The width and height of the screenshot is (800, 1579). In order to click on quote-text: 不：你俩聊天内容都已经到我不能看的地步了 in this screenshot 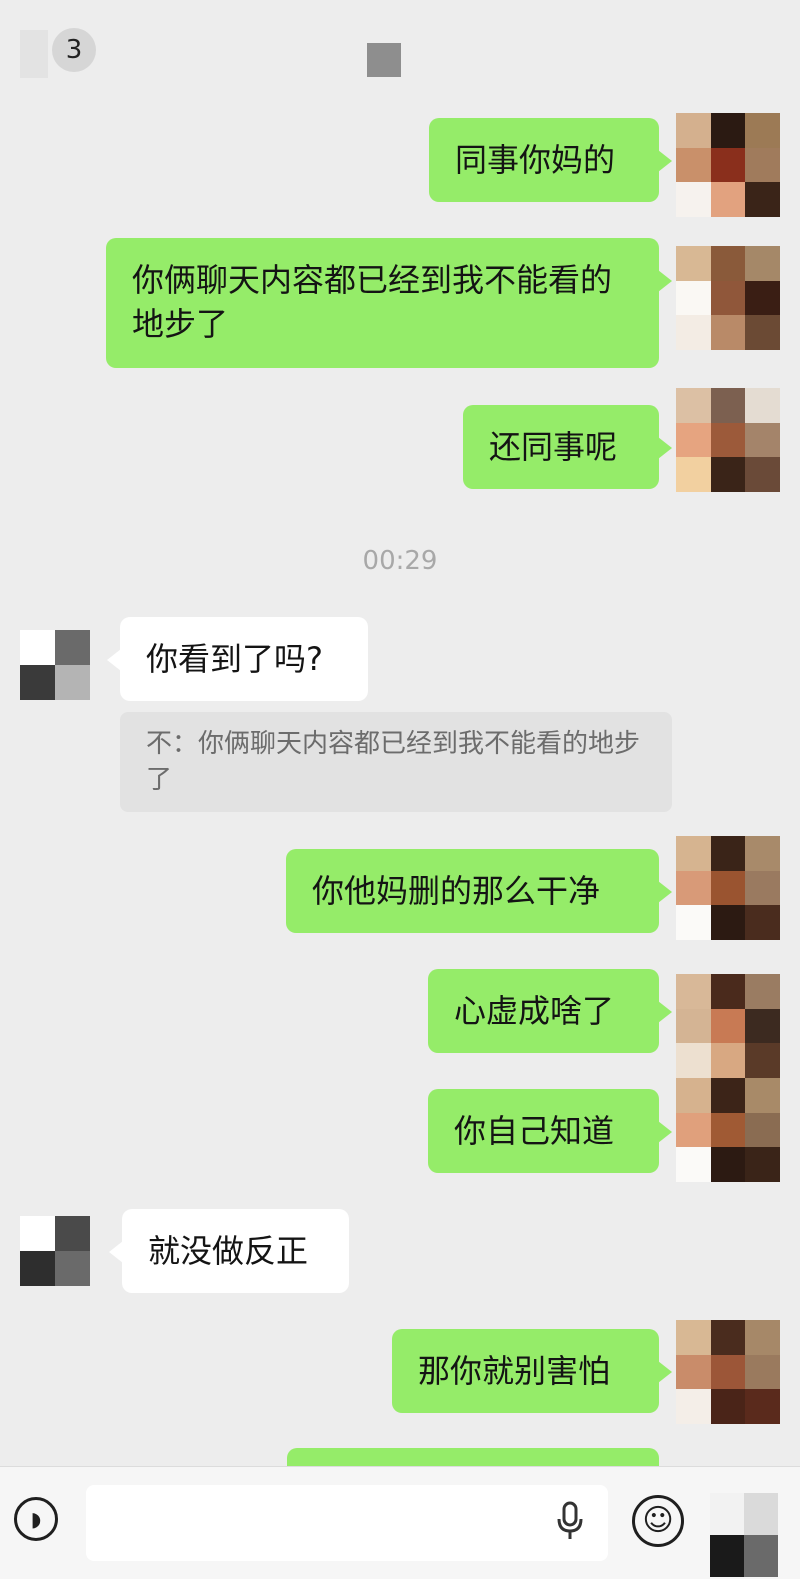, I will do `click(393, 762)`.